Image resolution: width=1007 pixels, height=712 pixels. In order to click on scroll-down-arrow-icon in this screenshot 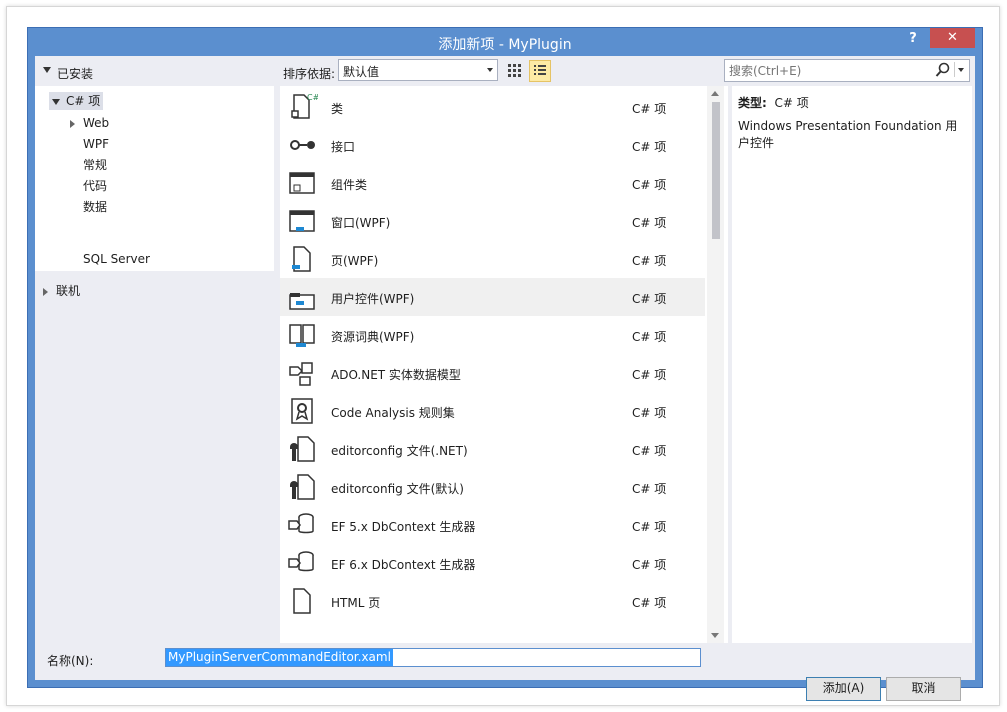, I will do `click(715, 635)`.